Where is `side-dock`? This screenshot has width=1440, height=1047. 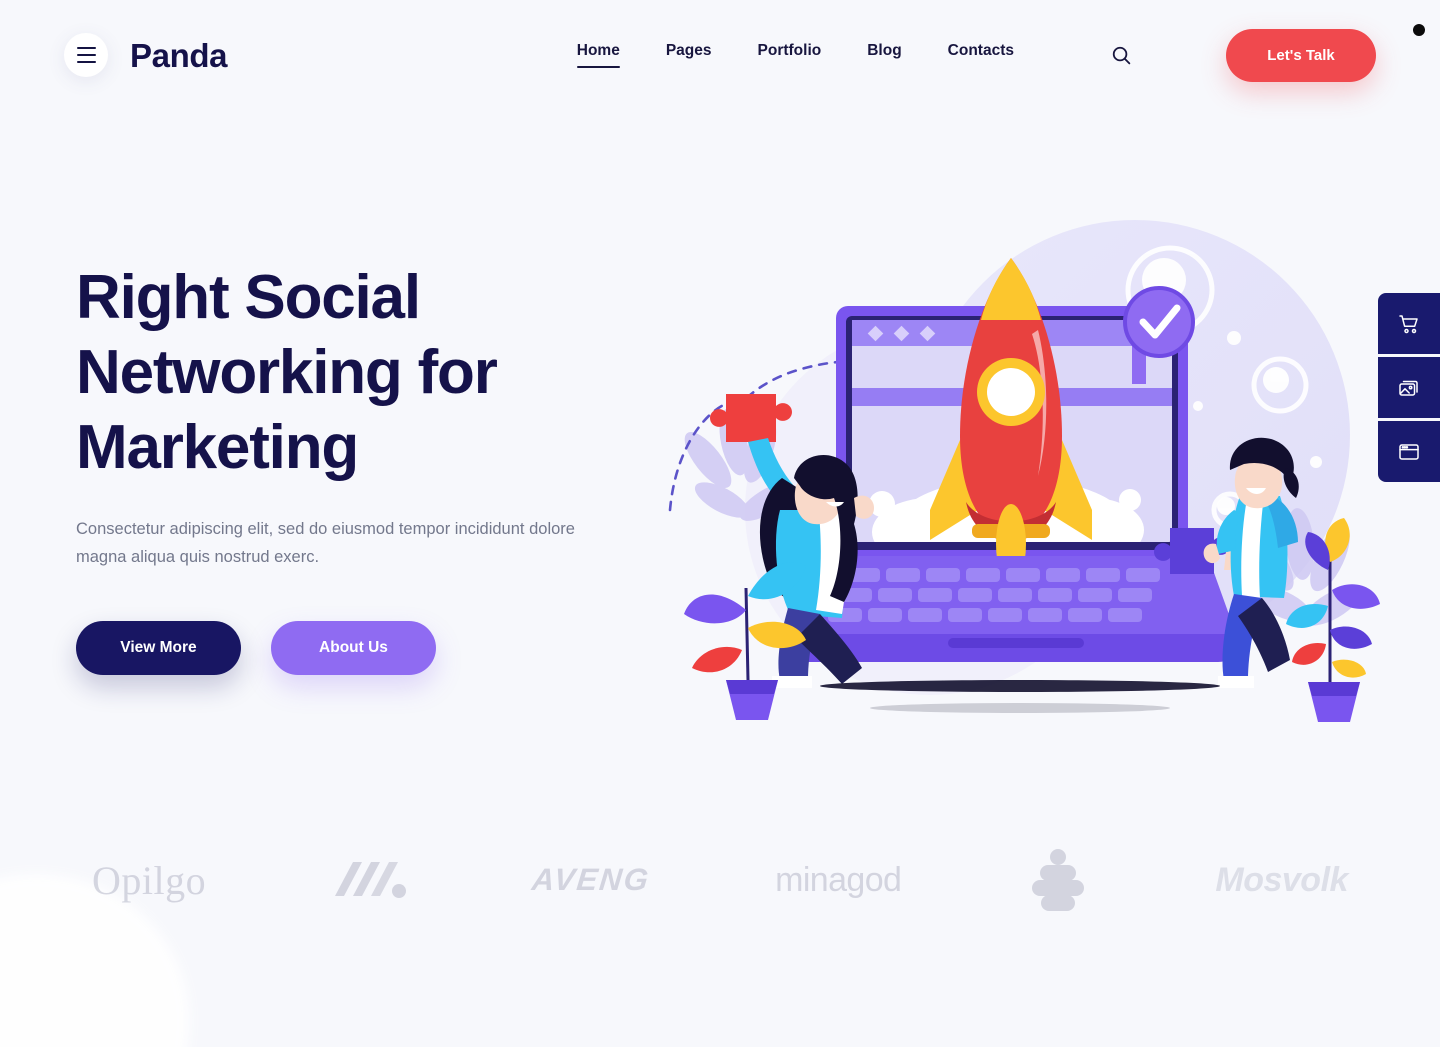
side-dock is located at coordinates (1409, 387).